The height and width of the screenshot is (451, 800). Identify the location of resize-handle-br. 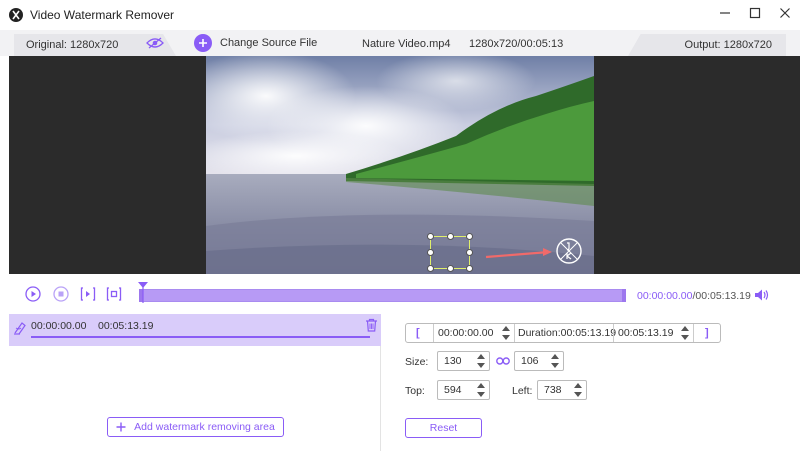
(469, 268).